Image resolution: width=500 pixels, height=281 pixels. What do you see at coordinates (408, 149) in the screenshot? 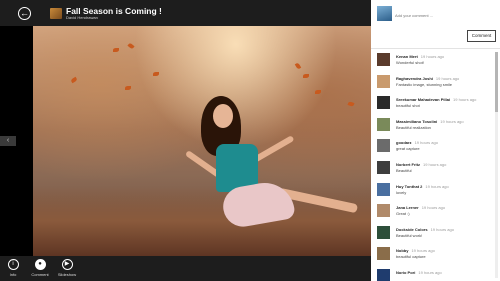
I see `comment-text: great capture` at bounding box center [408, 149].